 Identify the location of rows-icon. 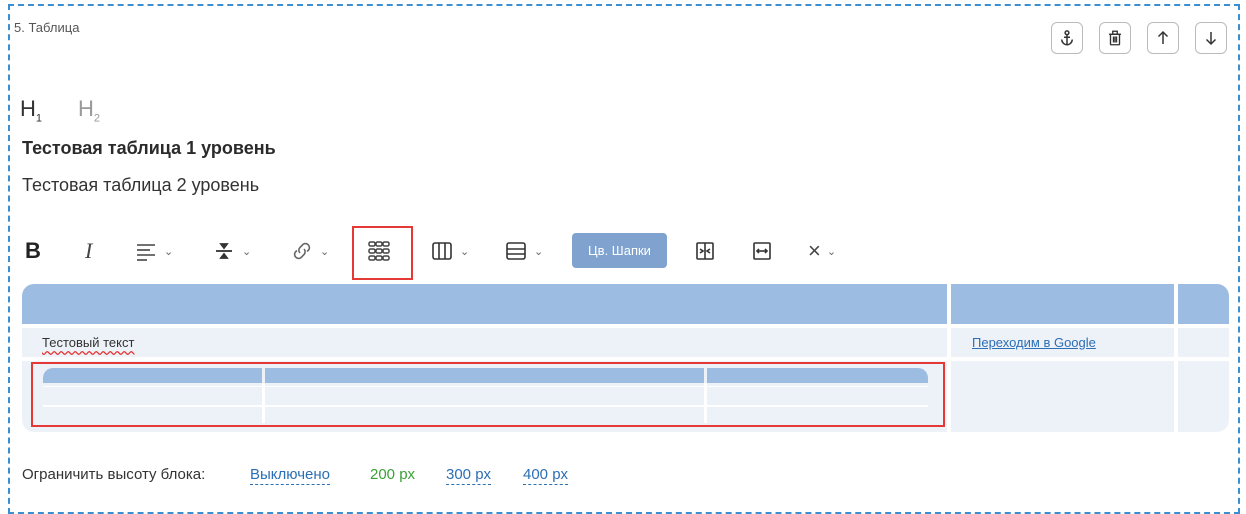
(516, 251).